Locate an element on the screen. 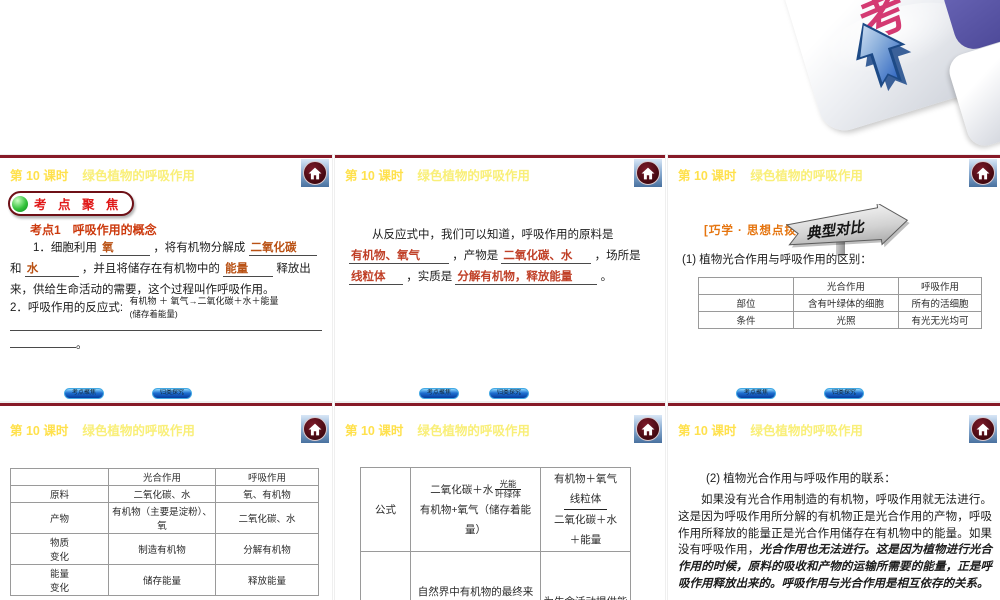 The height and width of the screenshot is (600, 1000). table-cell: 释放能量 is located at coordinates (267, 580).